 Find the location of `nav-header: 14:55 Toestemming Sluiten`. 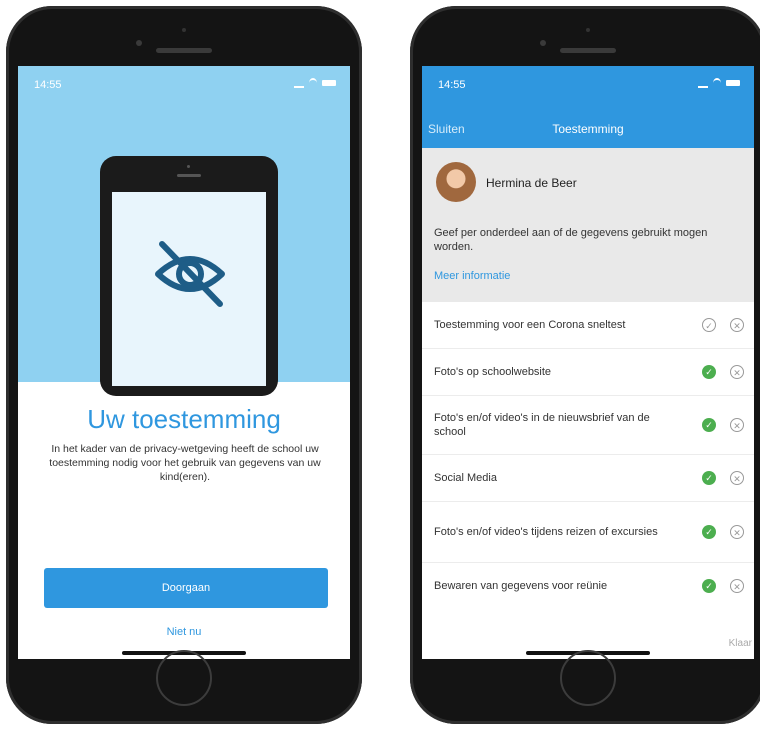

nav-header: 14:55 Toestemming Sluiten is located at coordinates (588, 107).